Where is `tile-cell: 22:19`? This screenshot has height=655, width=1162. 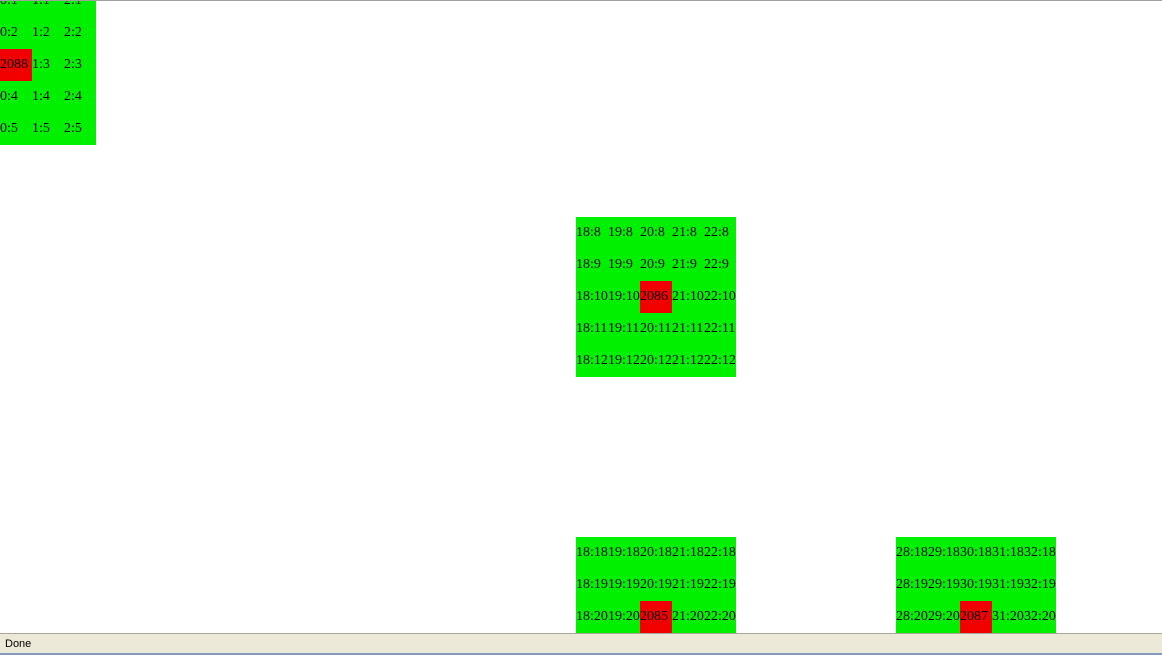
tile-cell: 22:19 is located at coordinates (720, 585).